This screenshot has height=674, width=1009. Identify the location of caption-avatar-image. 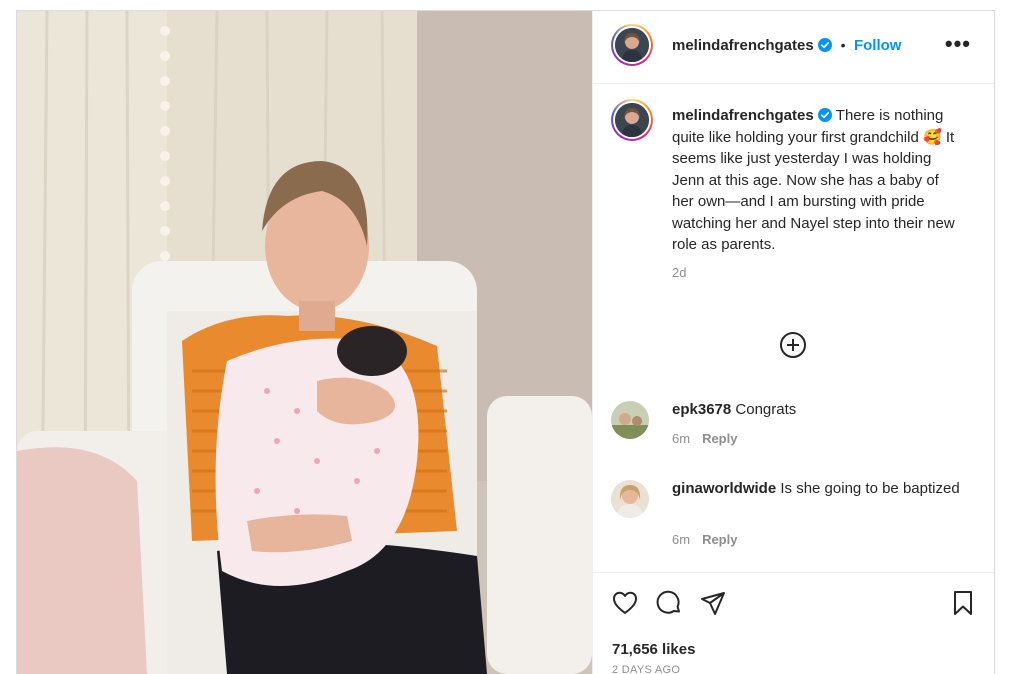
(632, 120).